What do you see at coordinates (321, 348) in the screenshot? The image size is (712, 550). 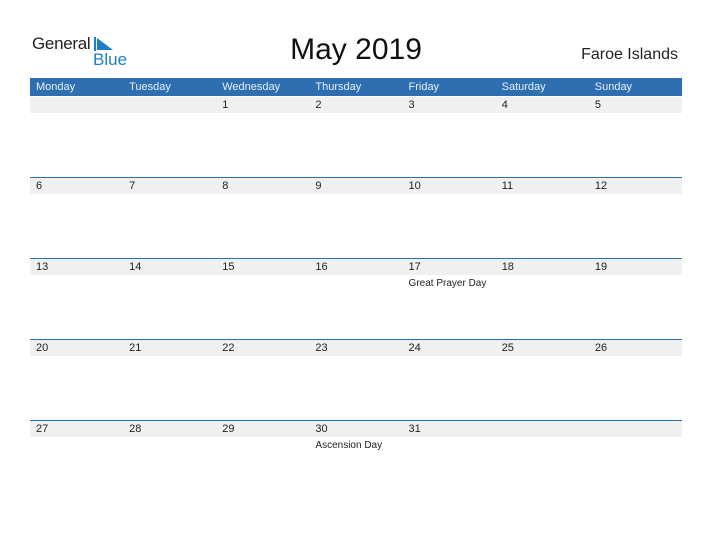 I see `day-number: 23` at bounding box center [321, 348].